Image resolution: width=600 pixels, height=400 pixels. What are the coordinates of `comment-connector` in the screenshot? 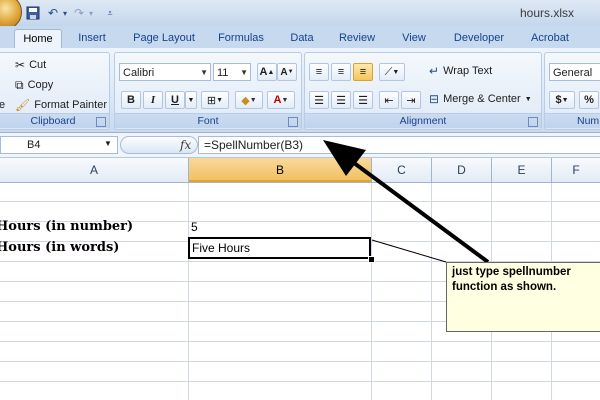 It's located at (409, 251).